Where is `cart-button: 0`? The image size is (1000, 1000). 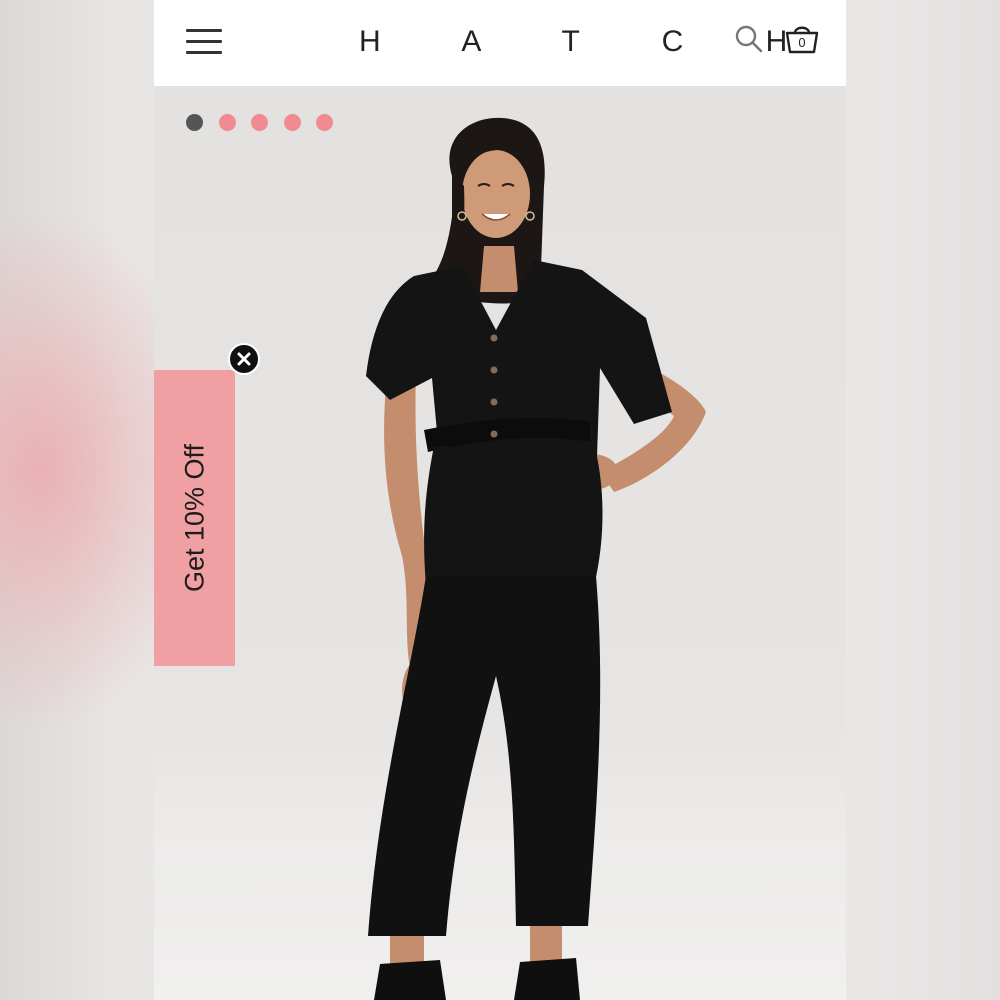
cart-button: 0 is located at coordinates (802, 39).